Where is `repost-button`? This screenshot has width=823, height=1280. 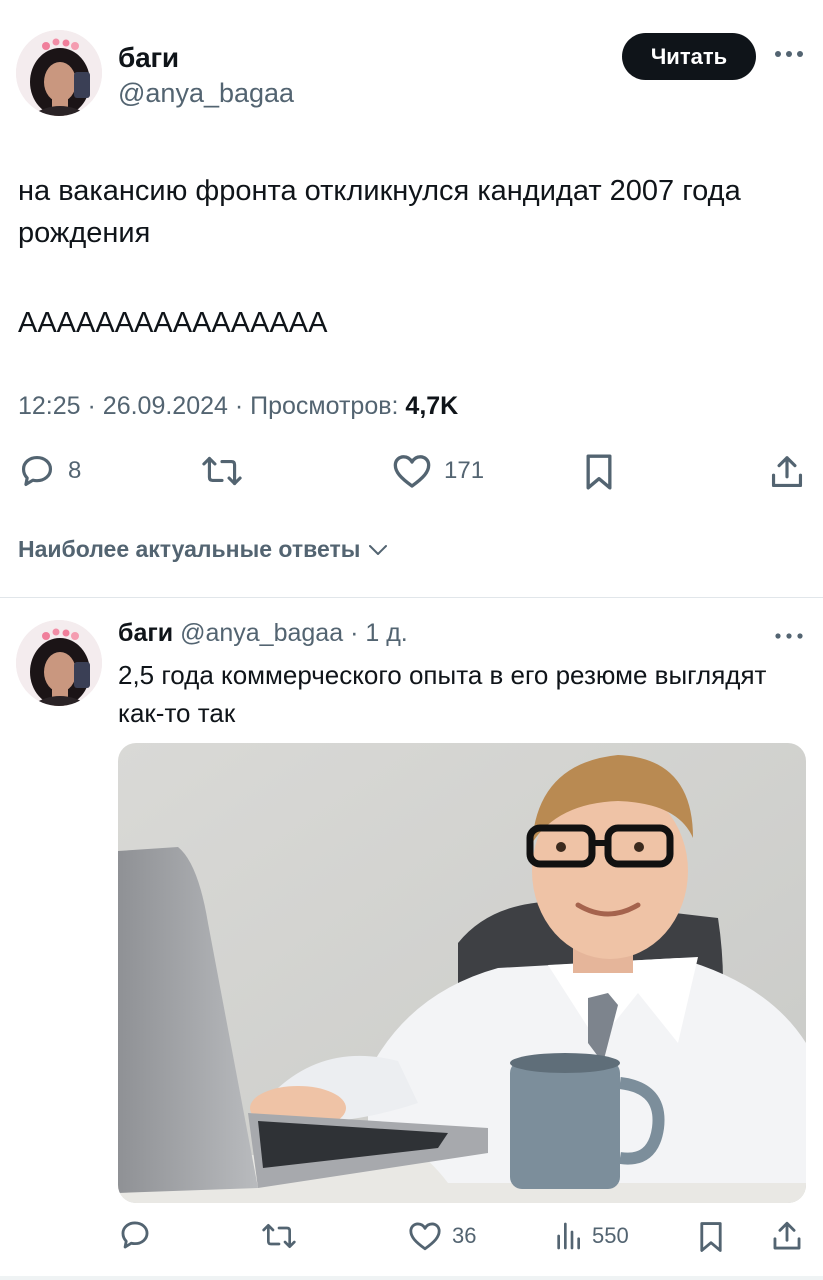
repost-button is located at coordinates (222, 471).